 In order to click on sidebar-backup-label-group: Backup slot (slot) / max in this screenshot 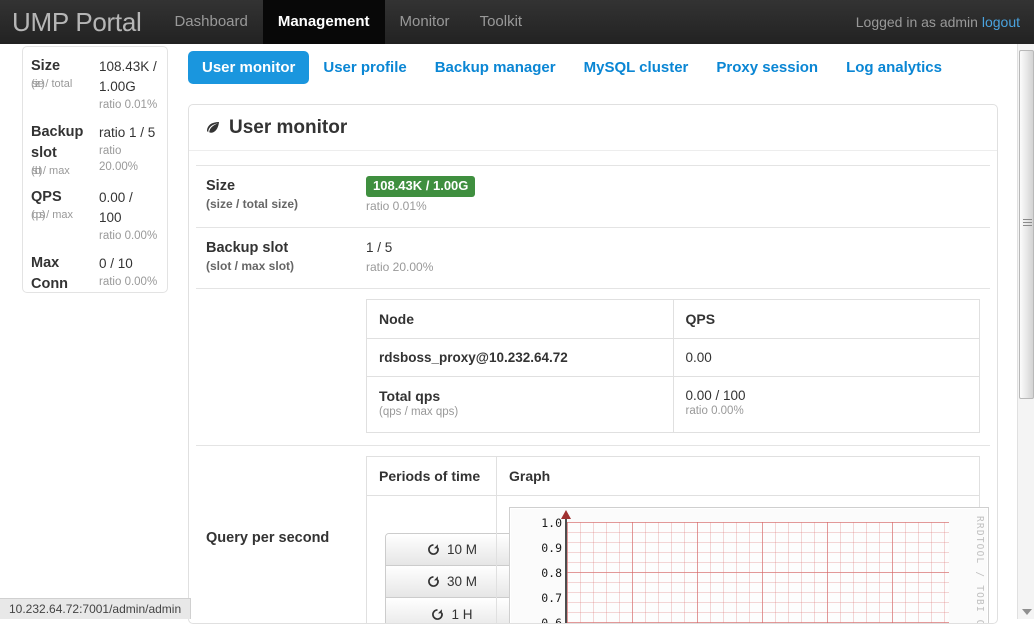, I will do `click(62, 145)`.